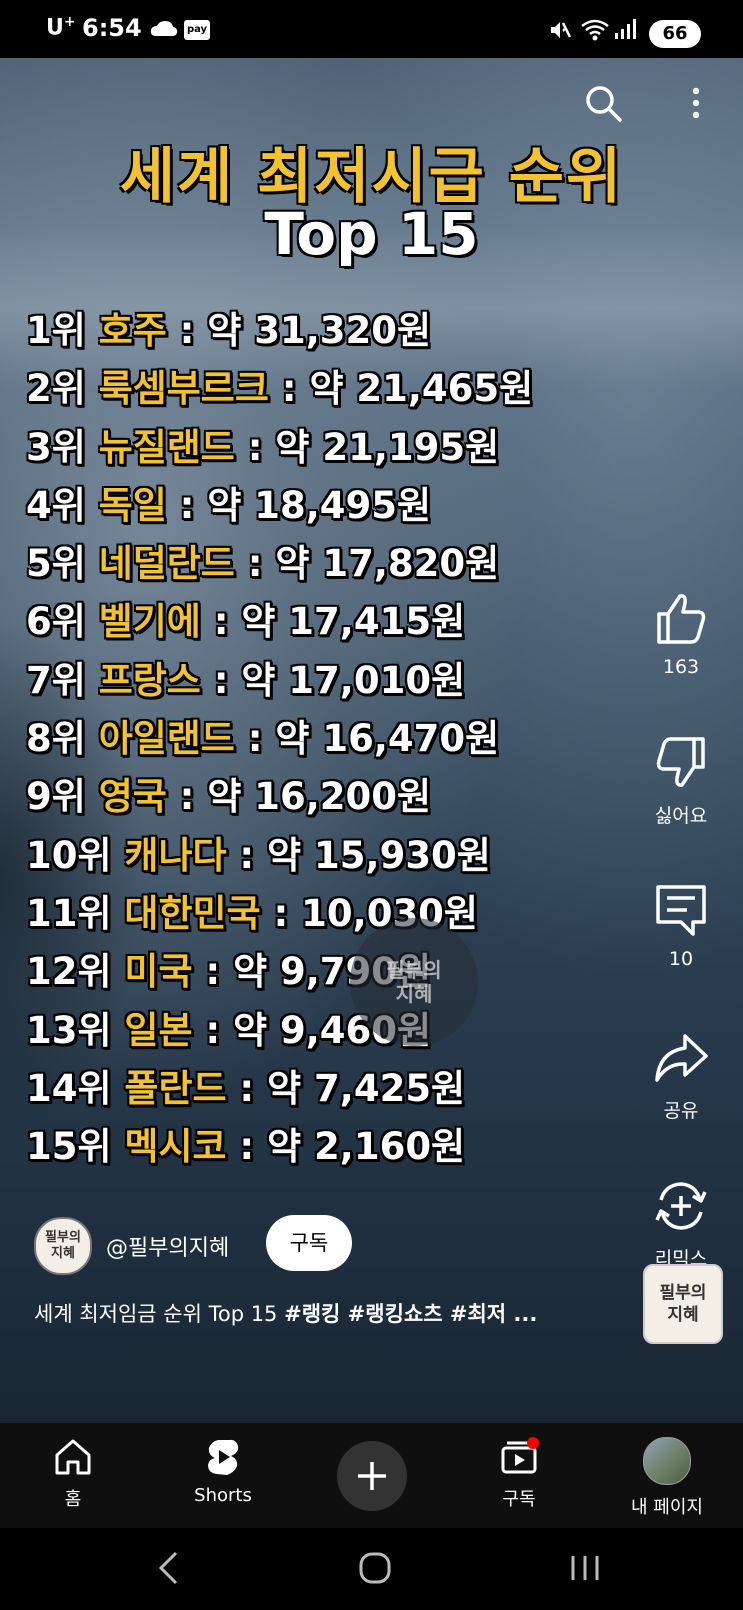 The width and height of the screenshot is (743, 1610). I want to click on ranking-country: 대한민국, so click(192, 913).